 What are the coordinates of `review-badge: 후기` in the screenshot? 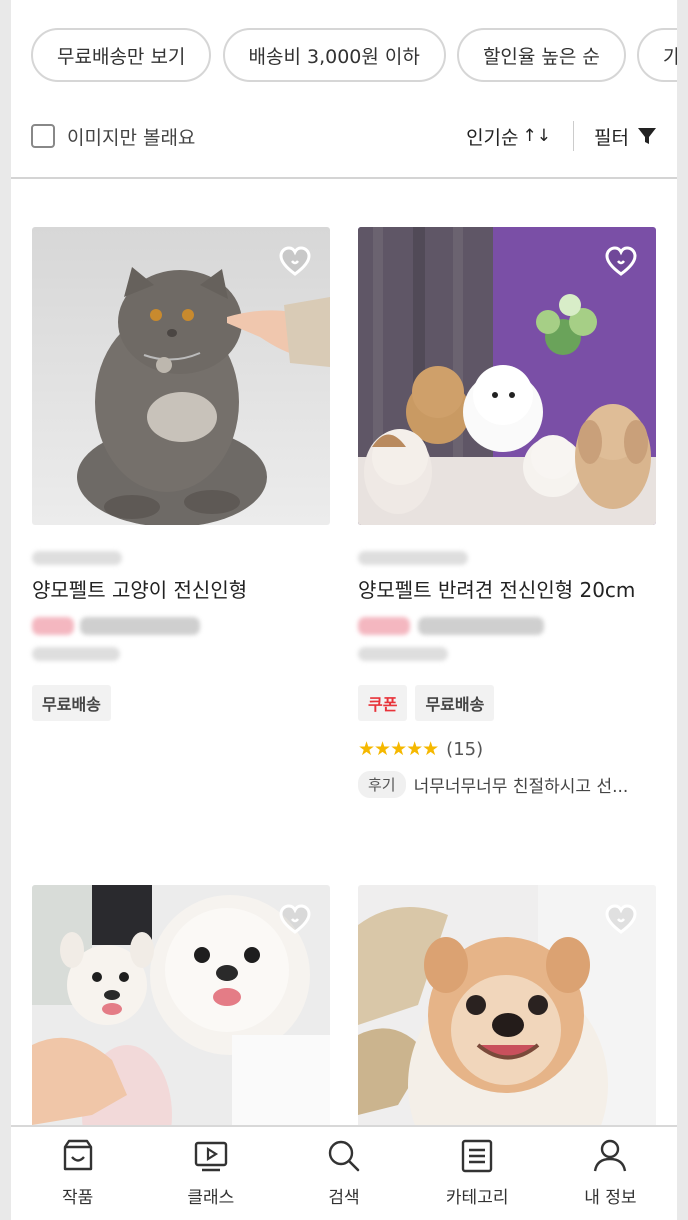 It's located at (382, 784).